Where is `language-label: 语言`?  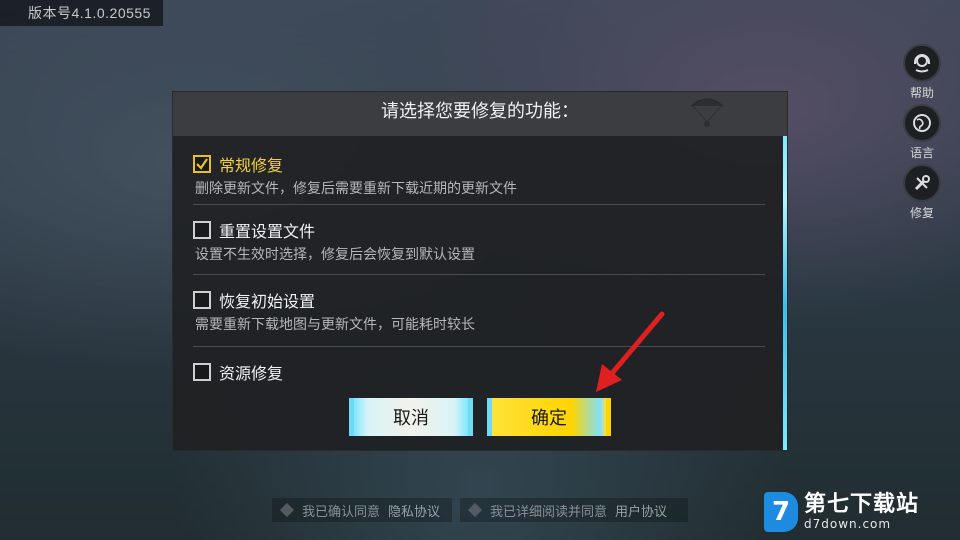
language-label: 语言 is located at coordinates (921, 153).